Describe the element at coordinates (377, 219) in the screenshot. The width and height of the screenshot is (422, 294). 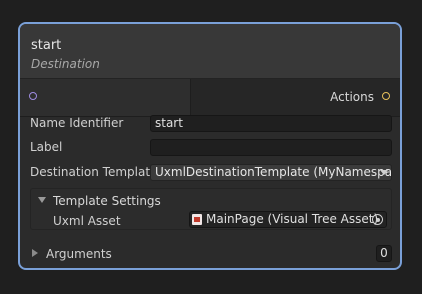
I see `object-picker-icon` at that location.